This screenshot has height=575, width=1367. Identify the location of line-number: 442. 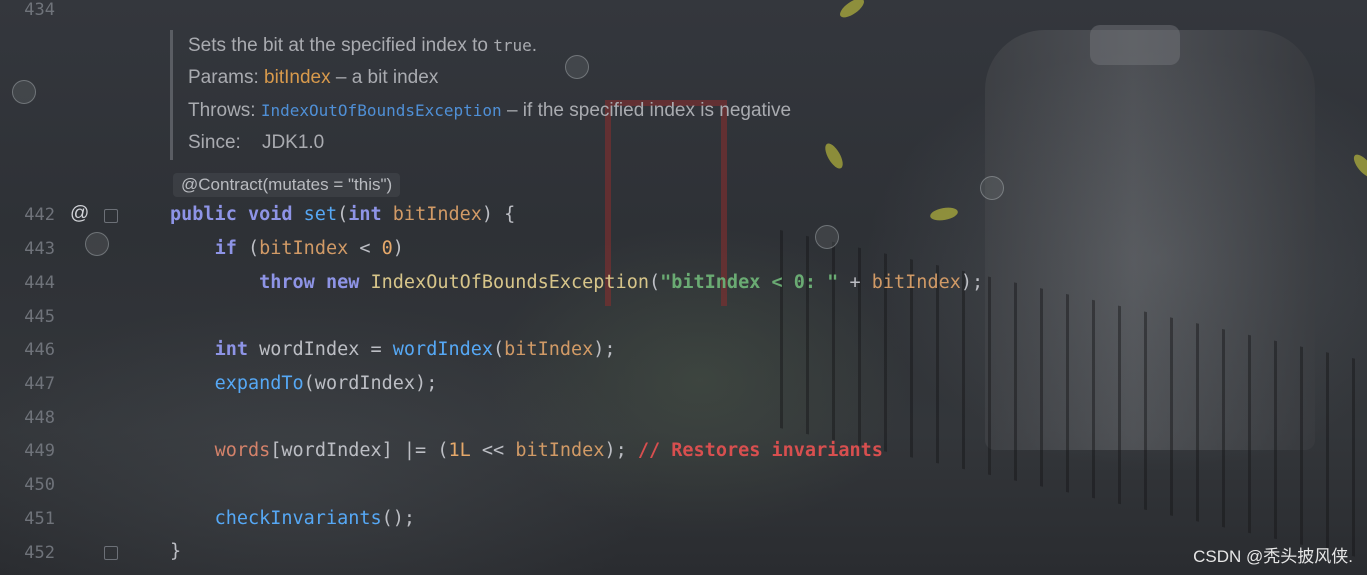
(39, 215).